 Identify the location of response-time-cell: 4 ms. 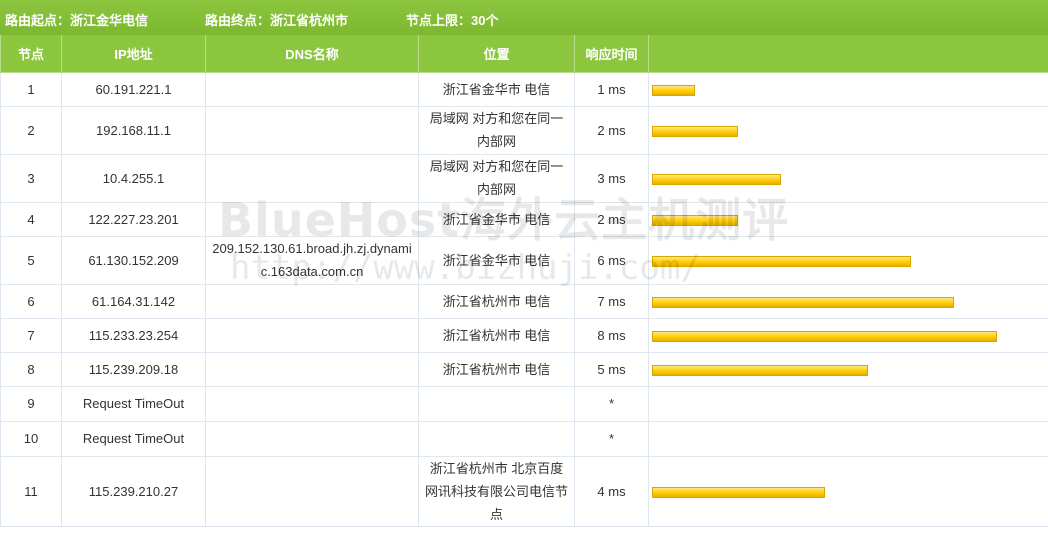
(611, 491).